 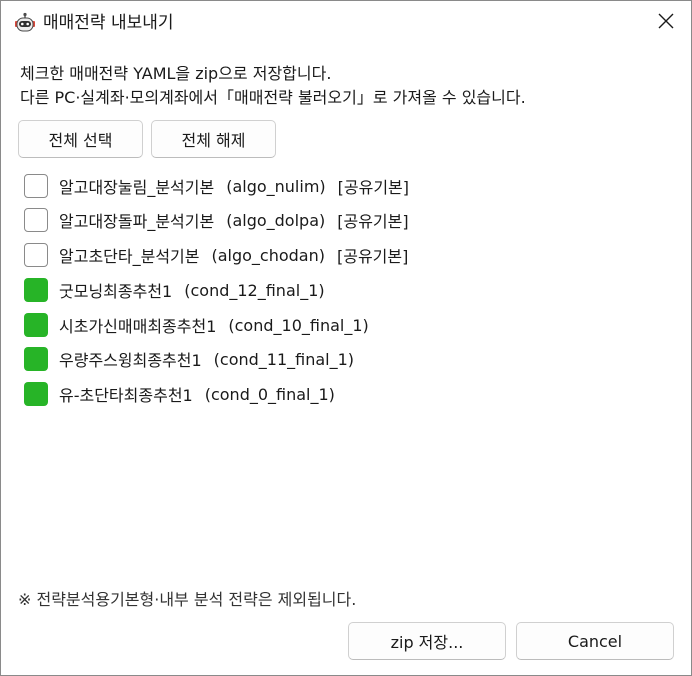 What do you see at coordinates (187, 599) in the screenshot?
I see `footer-note: ※ 전략분석용기본형·내부 분석 전략은 제외됩니다.` at bounding box center [187, 599].